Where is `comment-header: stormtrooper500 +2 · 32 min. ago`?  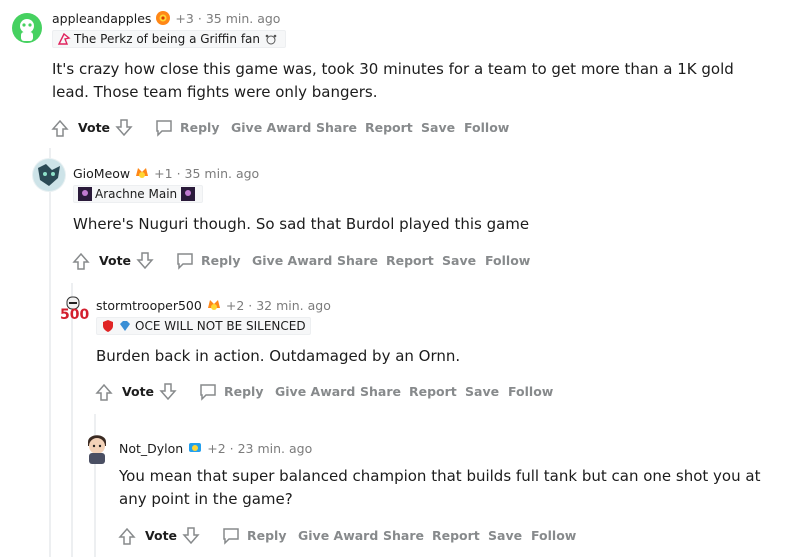
comment-header: stormtrooper500 +2 · 32 min. ago is located at coordinates (213, 305).